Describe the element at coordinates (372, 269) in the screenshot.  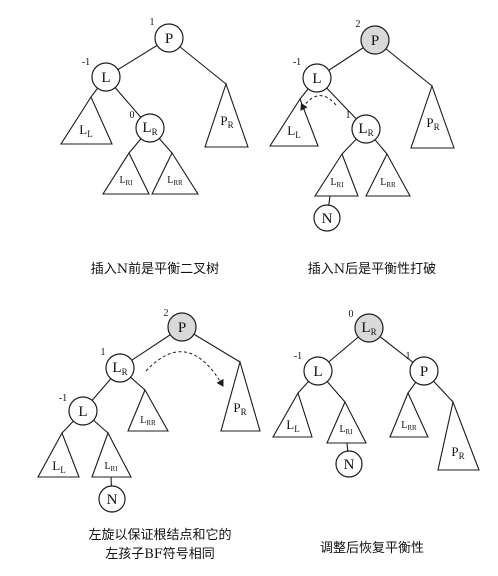
I see `caption: 插入N后是平衡性打破` at that location.